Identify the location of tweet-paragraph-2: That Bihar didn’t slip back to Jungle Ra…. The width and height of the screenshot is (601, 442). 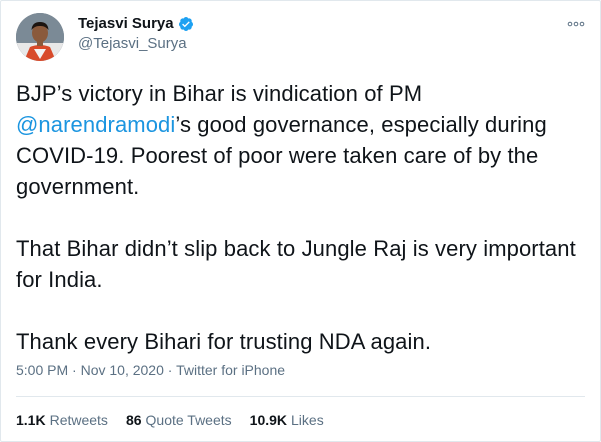
(296, 264).